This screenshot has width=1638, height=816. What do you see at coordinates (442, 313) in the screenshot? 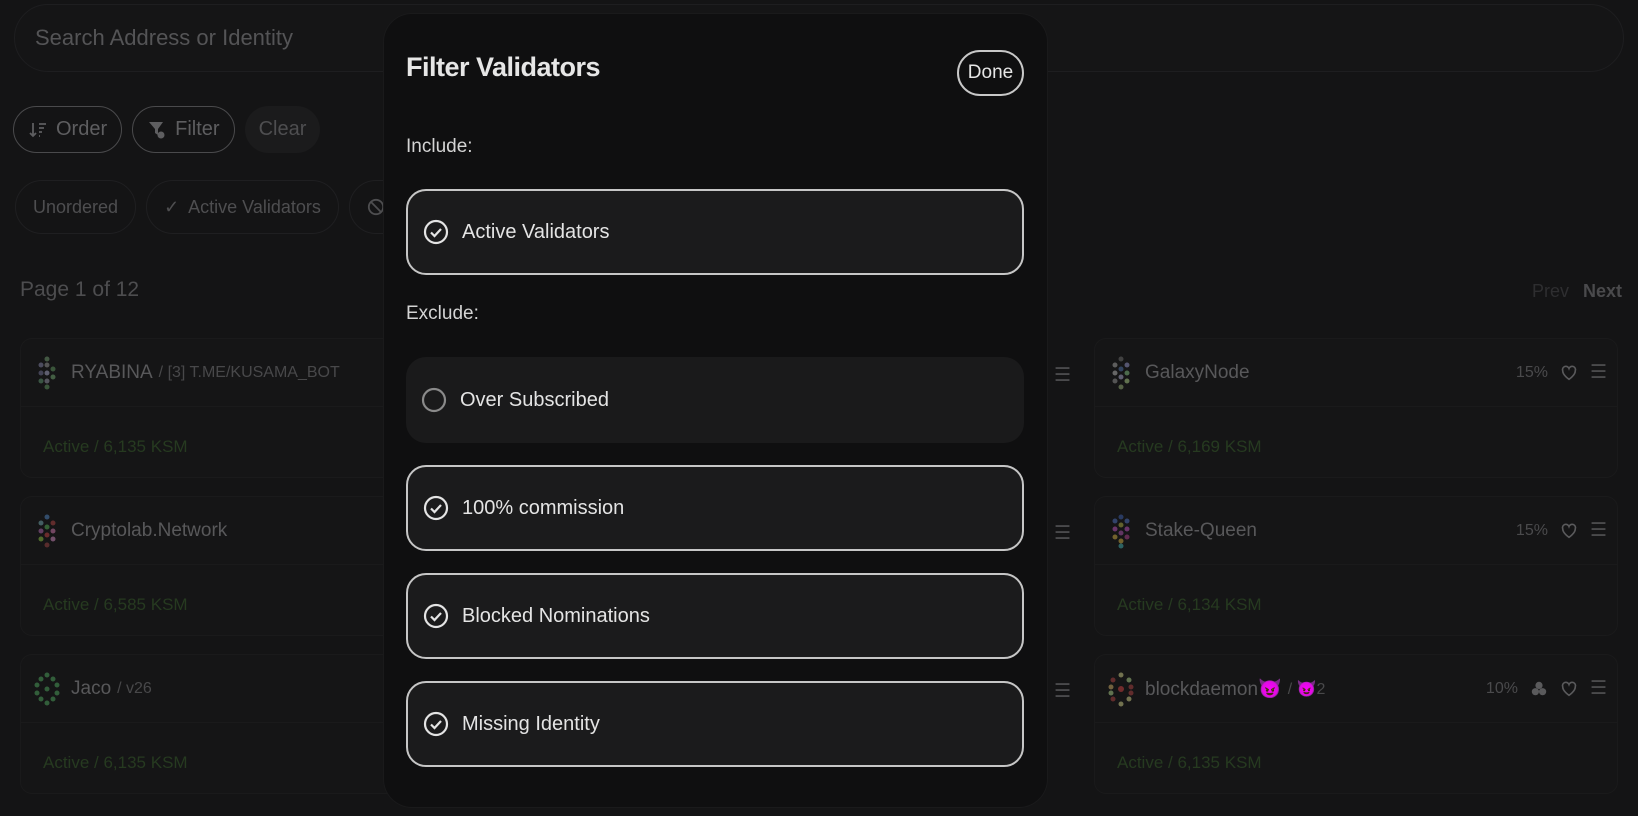
I see `exclude-label: Exclude:` at bounding box center [442, 313].